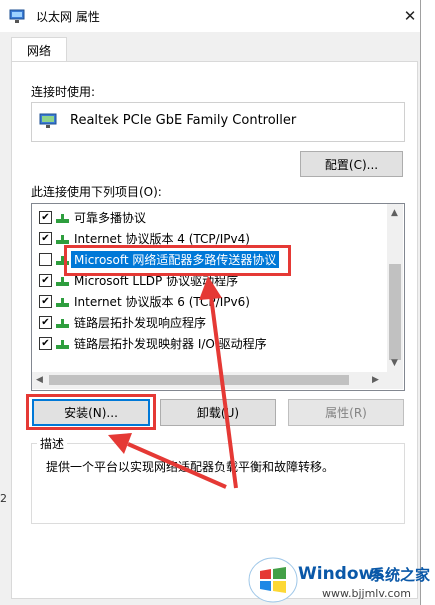  I want to click on watermark-url: www.bjjmlv.com, so click(366, 593).